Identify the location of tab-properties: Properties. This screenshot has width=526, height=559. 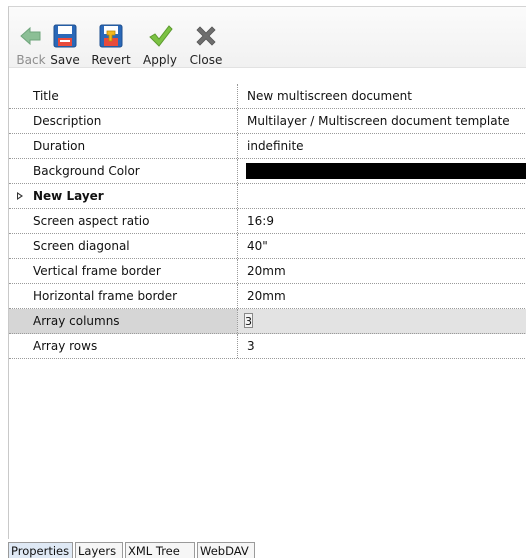
(40, 550).